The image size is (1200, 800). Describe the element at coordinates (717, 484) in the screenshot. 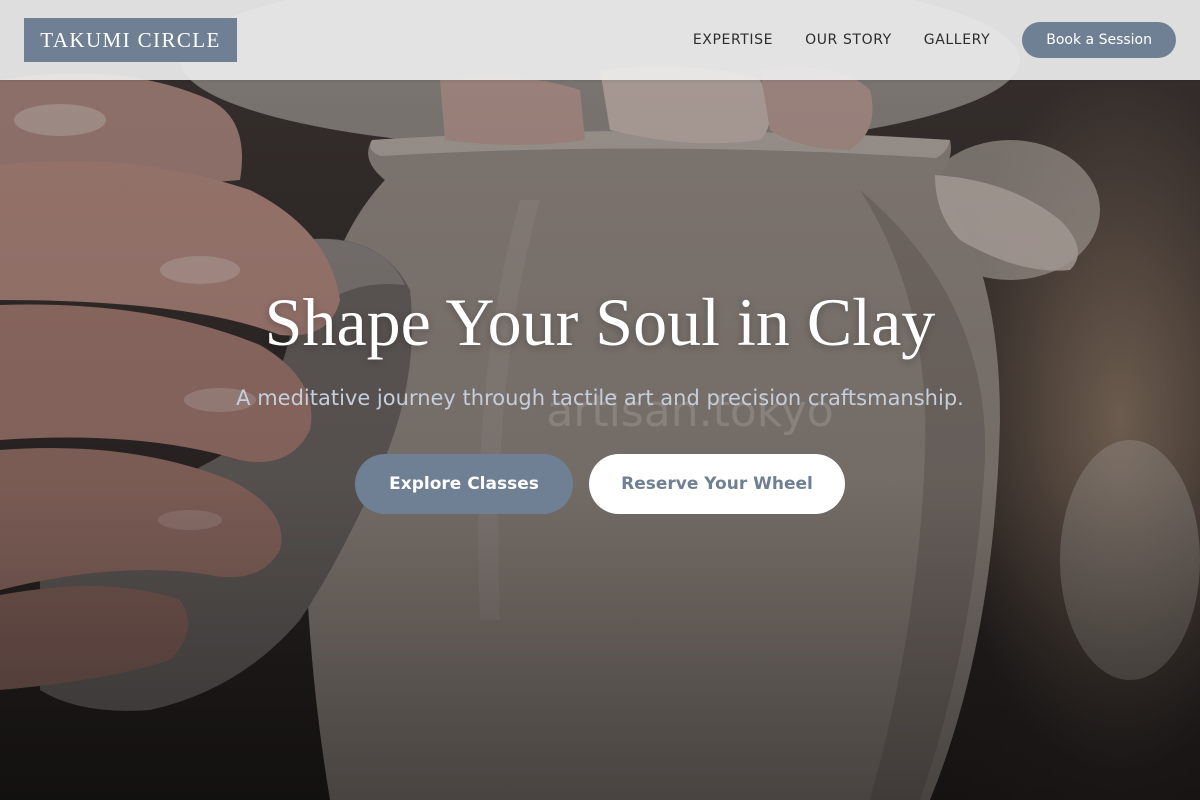

I see `reserve-wheel-button: Reserve Your Wheel` at that location.